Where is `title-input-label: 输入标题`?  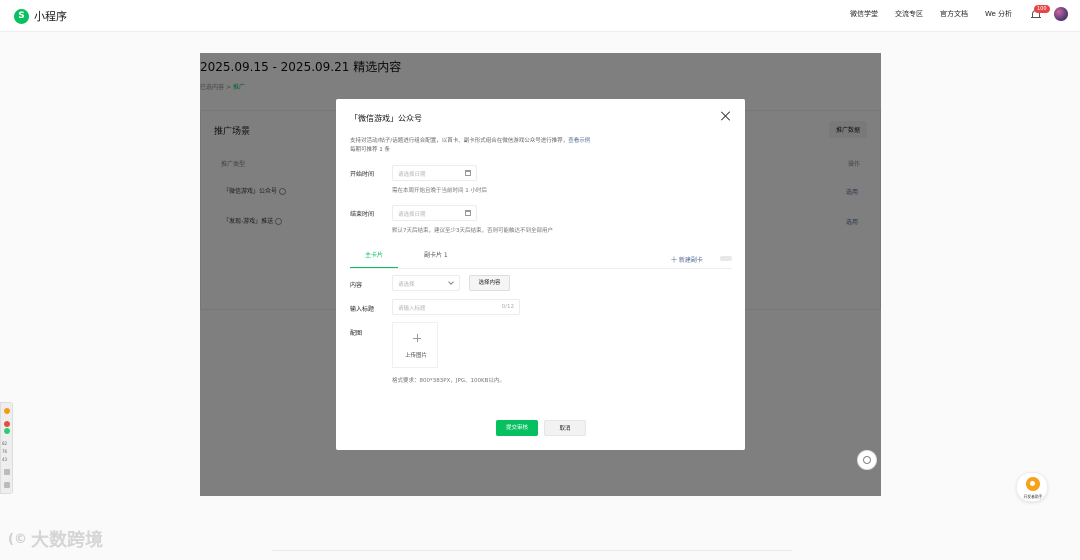
title-input-label: 输入标题 is located at coordinates (362, 309).